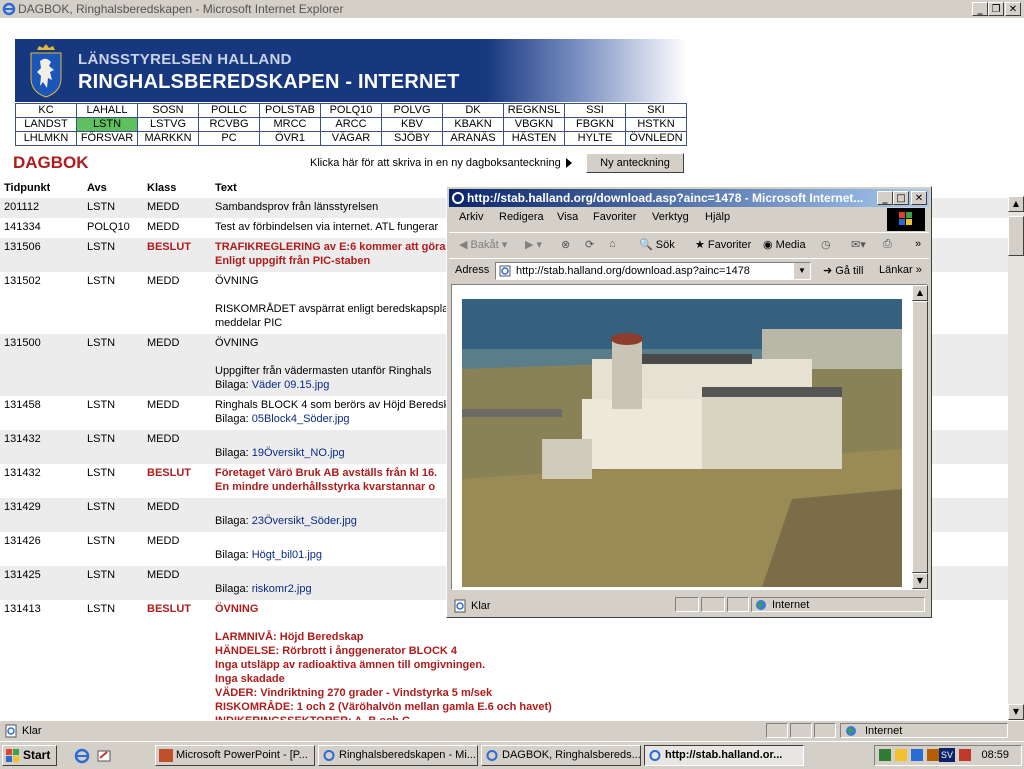  What do you see at coordinates (534, 124) in the screenshot?
I see `nav-cell-vbgkn: VBGKN` at bounding box center [534, 124].